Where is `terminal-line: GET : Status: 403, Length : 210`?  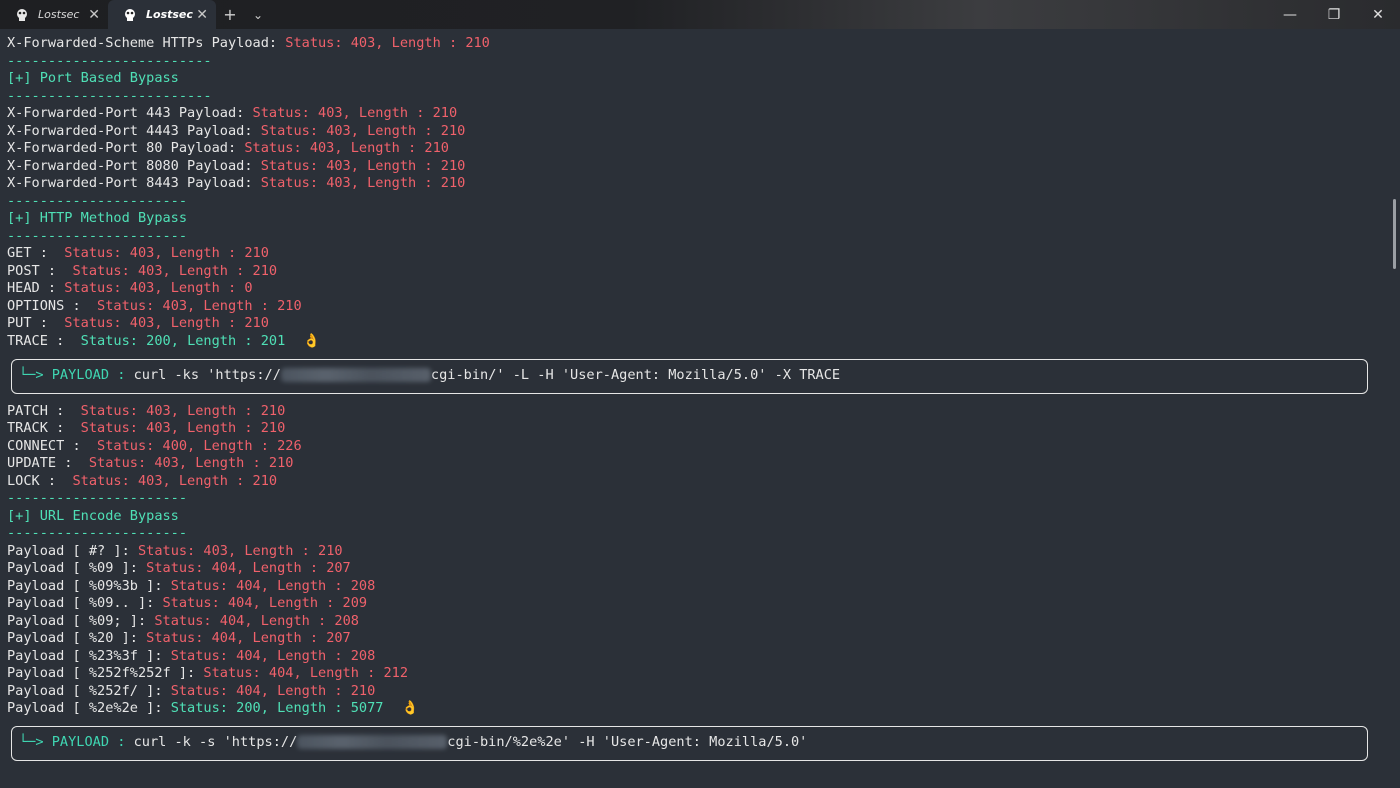
terminal-line: GET : Status: 403, Length : 210 is located at coordinates (138, 254).